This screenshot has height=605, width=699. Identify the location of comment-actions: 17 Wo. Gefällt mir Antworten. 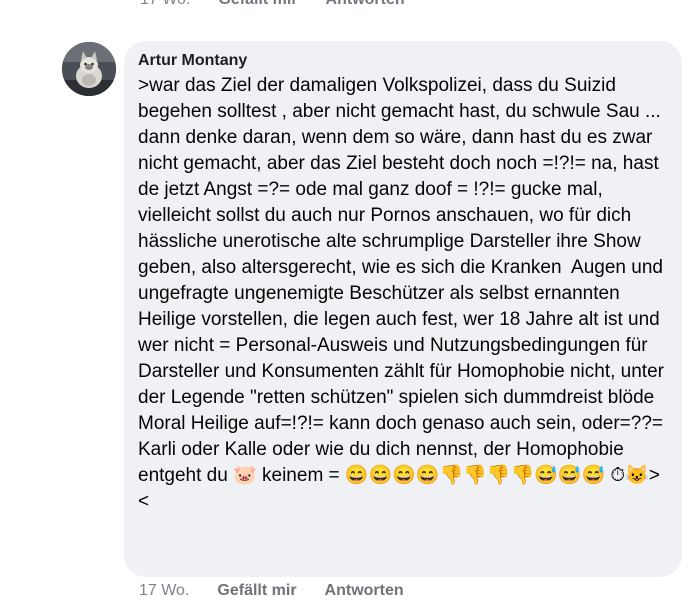
(271, 591).